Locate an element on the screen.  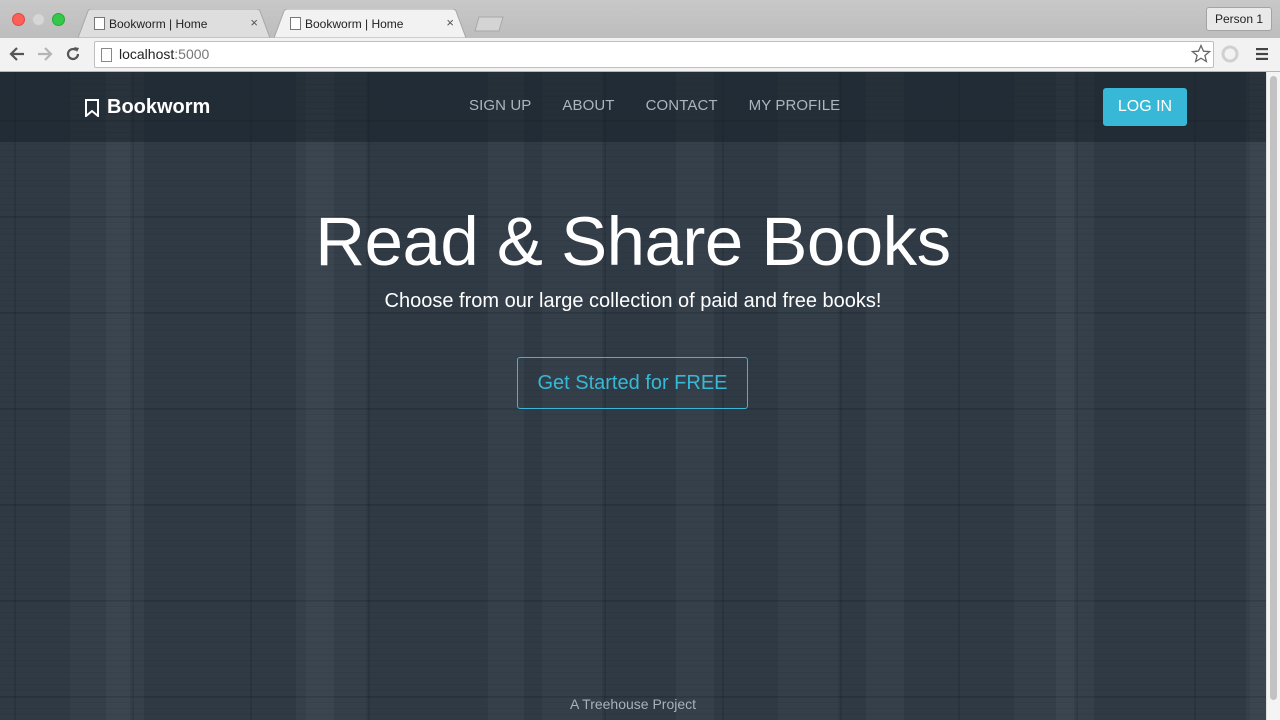
url-text: localhost:5000 is located at coordinates (164, 54).